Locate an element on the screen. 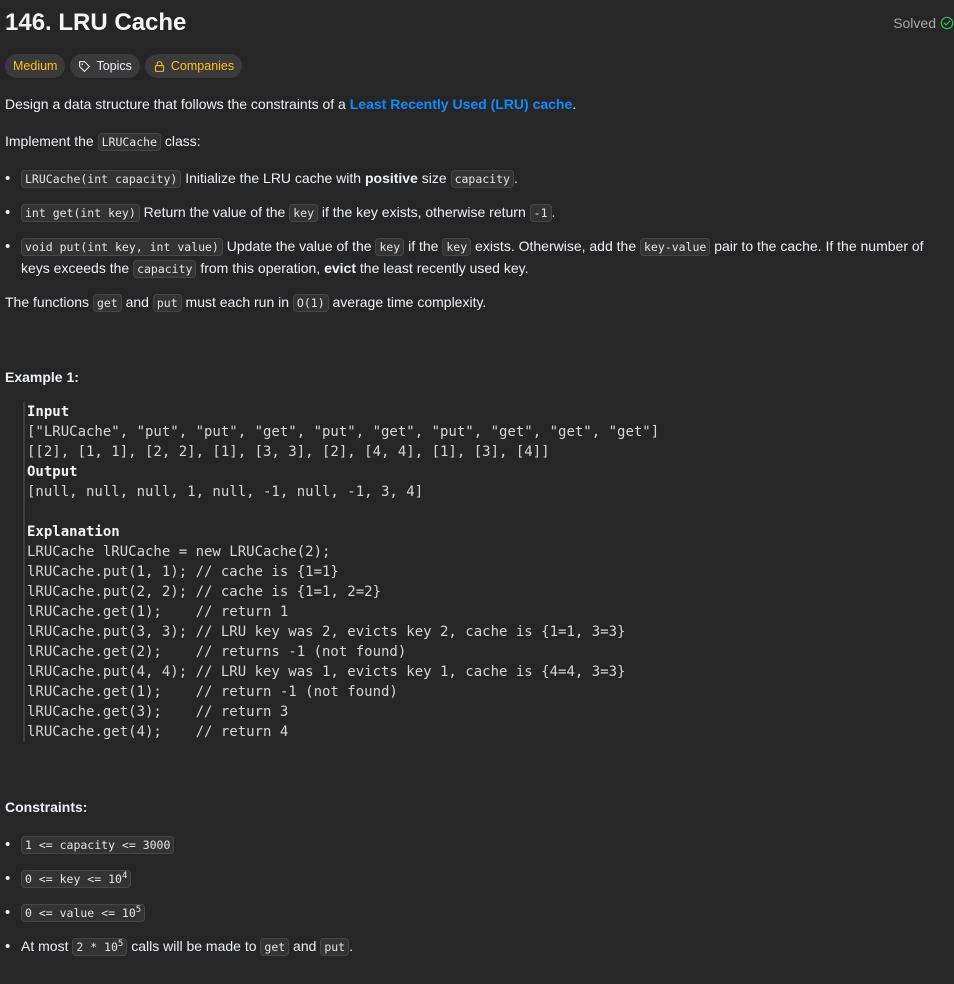 This screenshot has height=984, width=954. text: Update the value of the is located at coordinates (299, 246).